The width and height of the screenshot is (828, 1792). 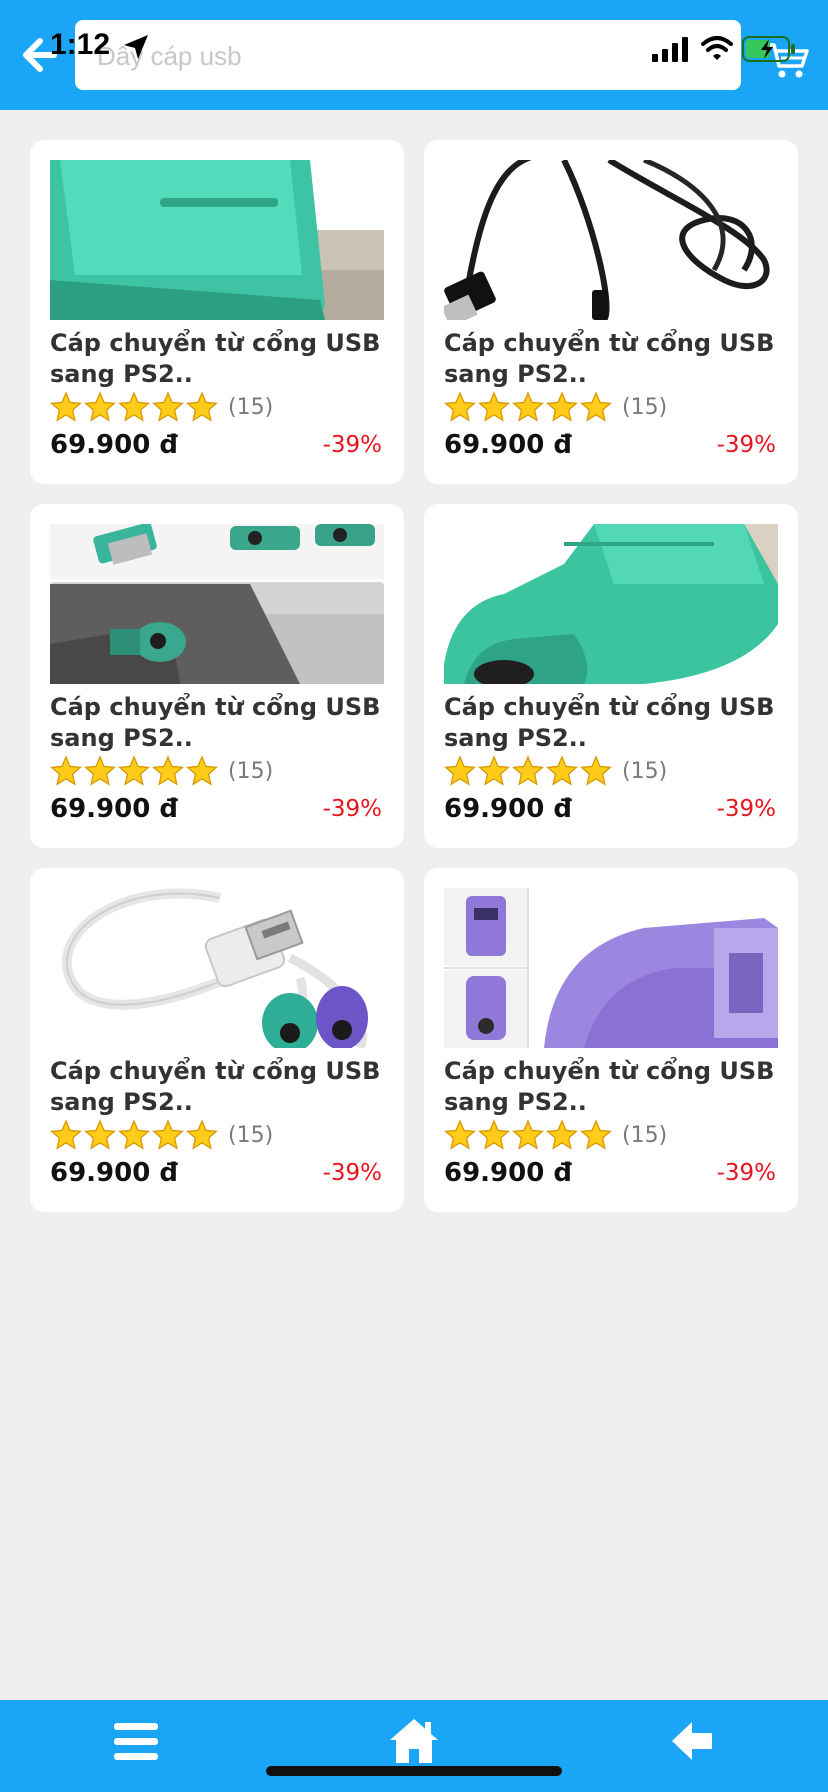 I want to click on menu-icon, so click(x=136, y=1742).